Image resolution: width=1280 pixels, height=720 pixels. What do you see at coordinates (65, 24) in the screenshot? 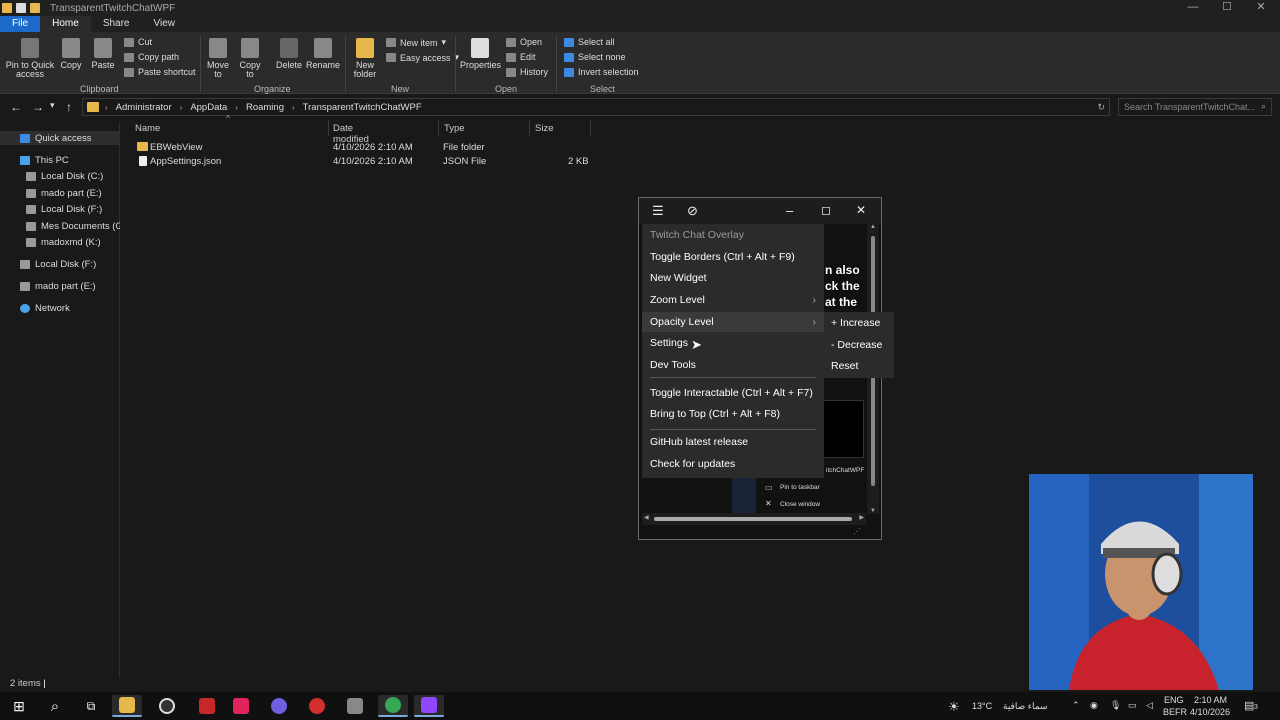
I see `tab-home: Home` at bounding box center [65, 24].